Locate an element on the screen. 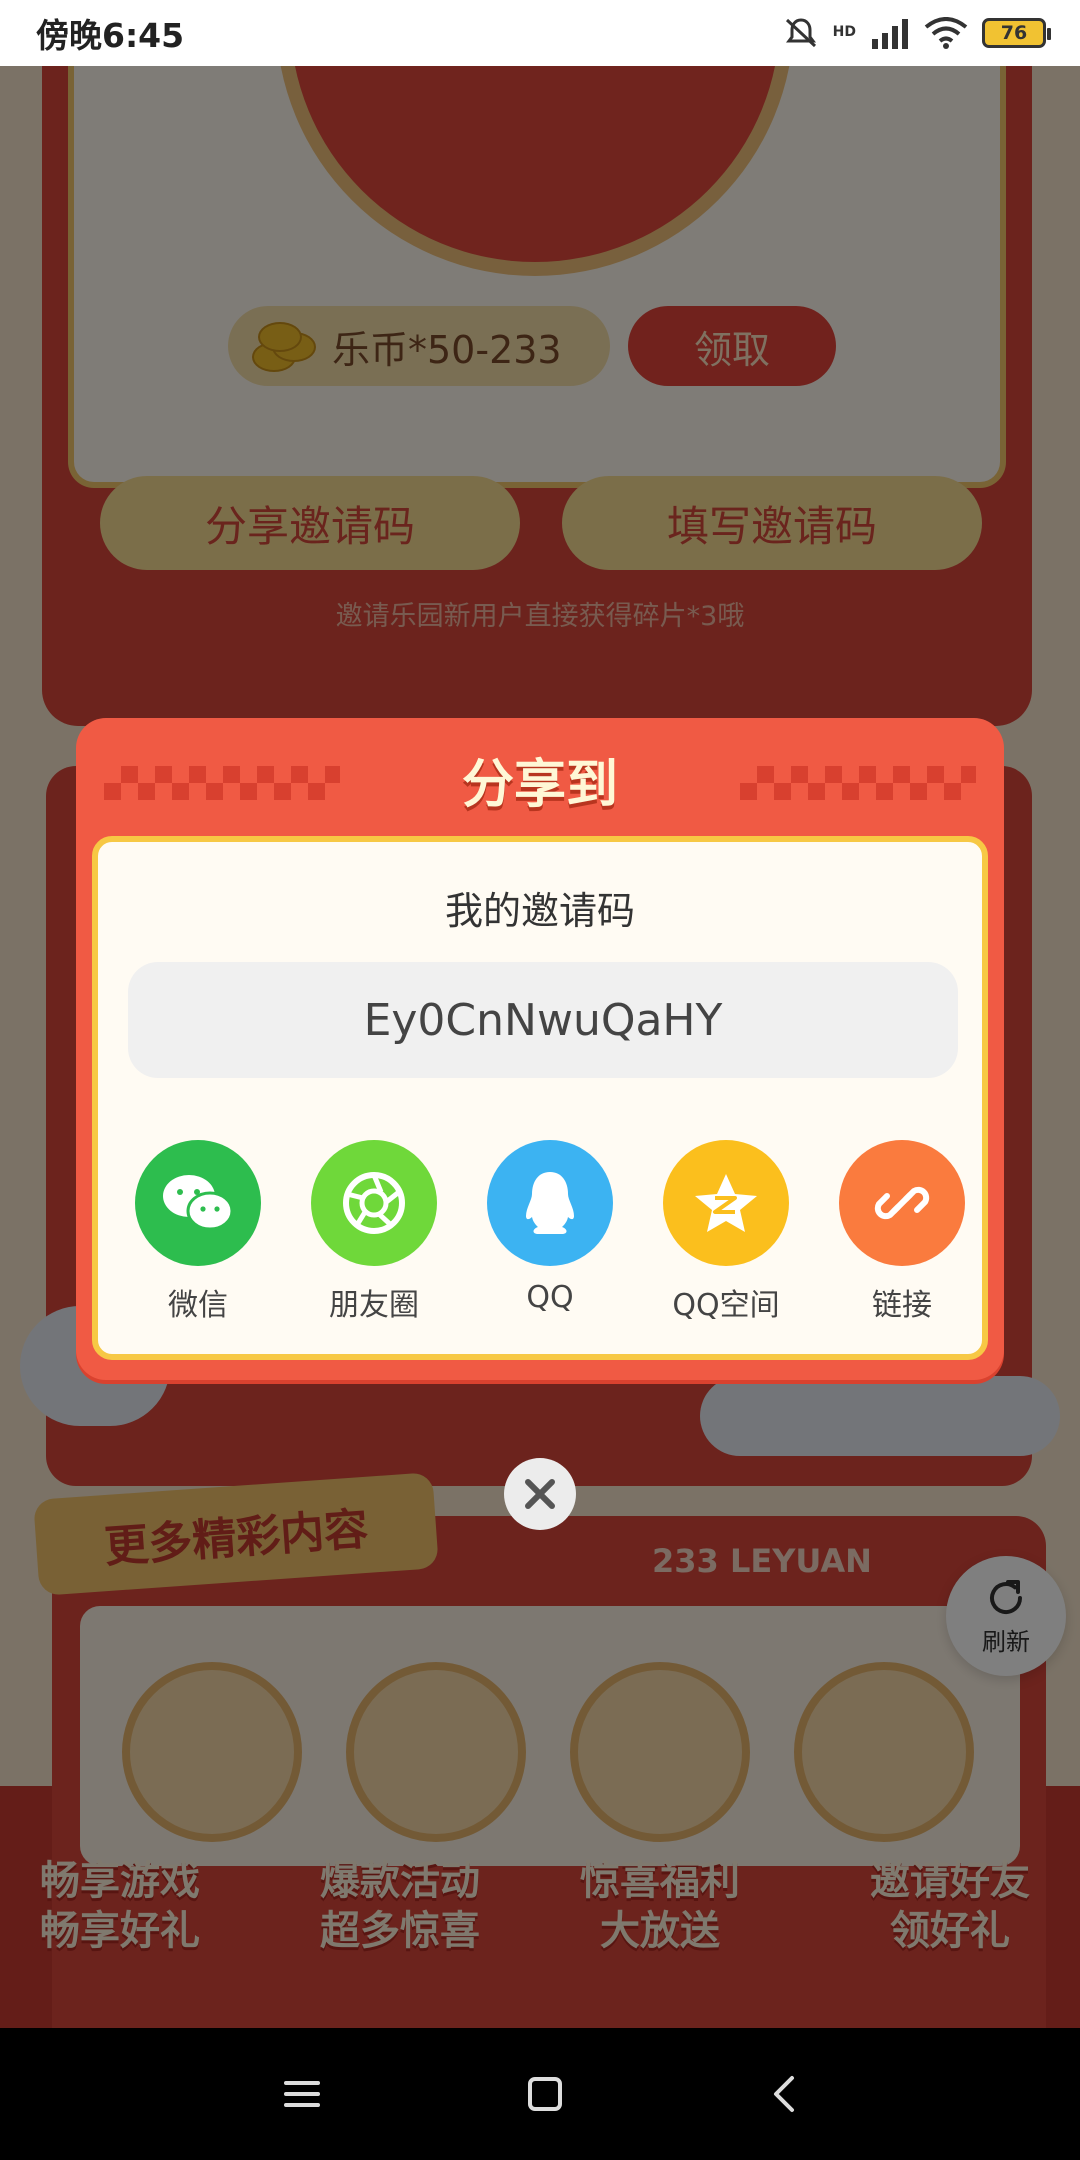 This screenshot has width=1080, height=2160. invite-code-label: 我的邀请码 is located at coordinates (539, 911).